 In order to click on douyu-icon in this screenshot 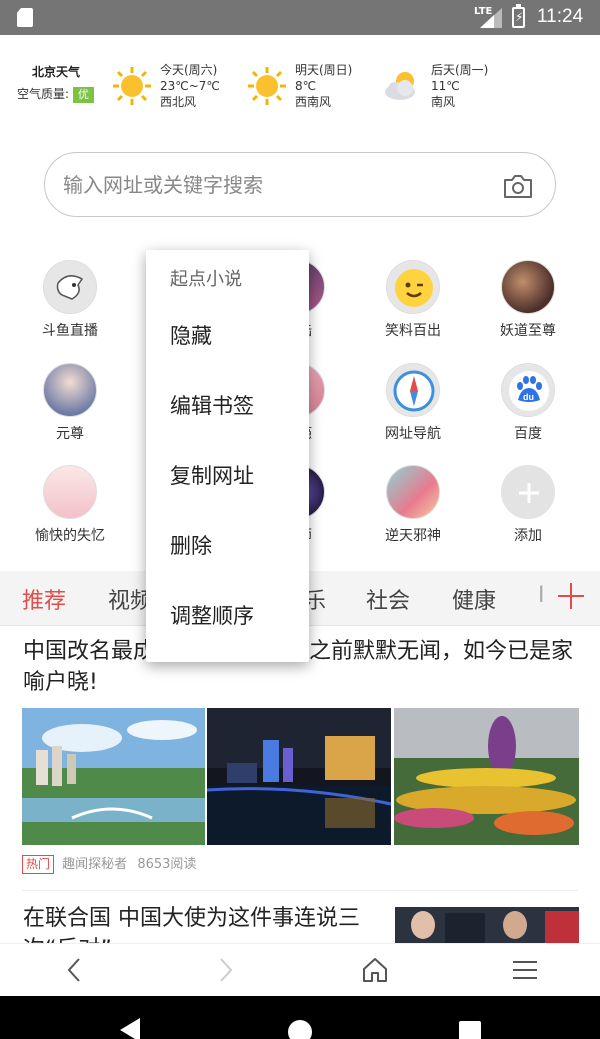, I will do `click(70, 287)`.